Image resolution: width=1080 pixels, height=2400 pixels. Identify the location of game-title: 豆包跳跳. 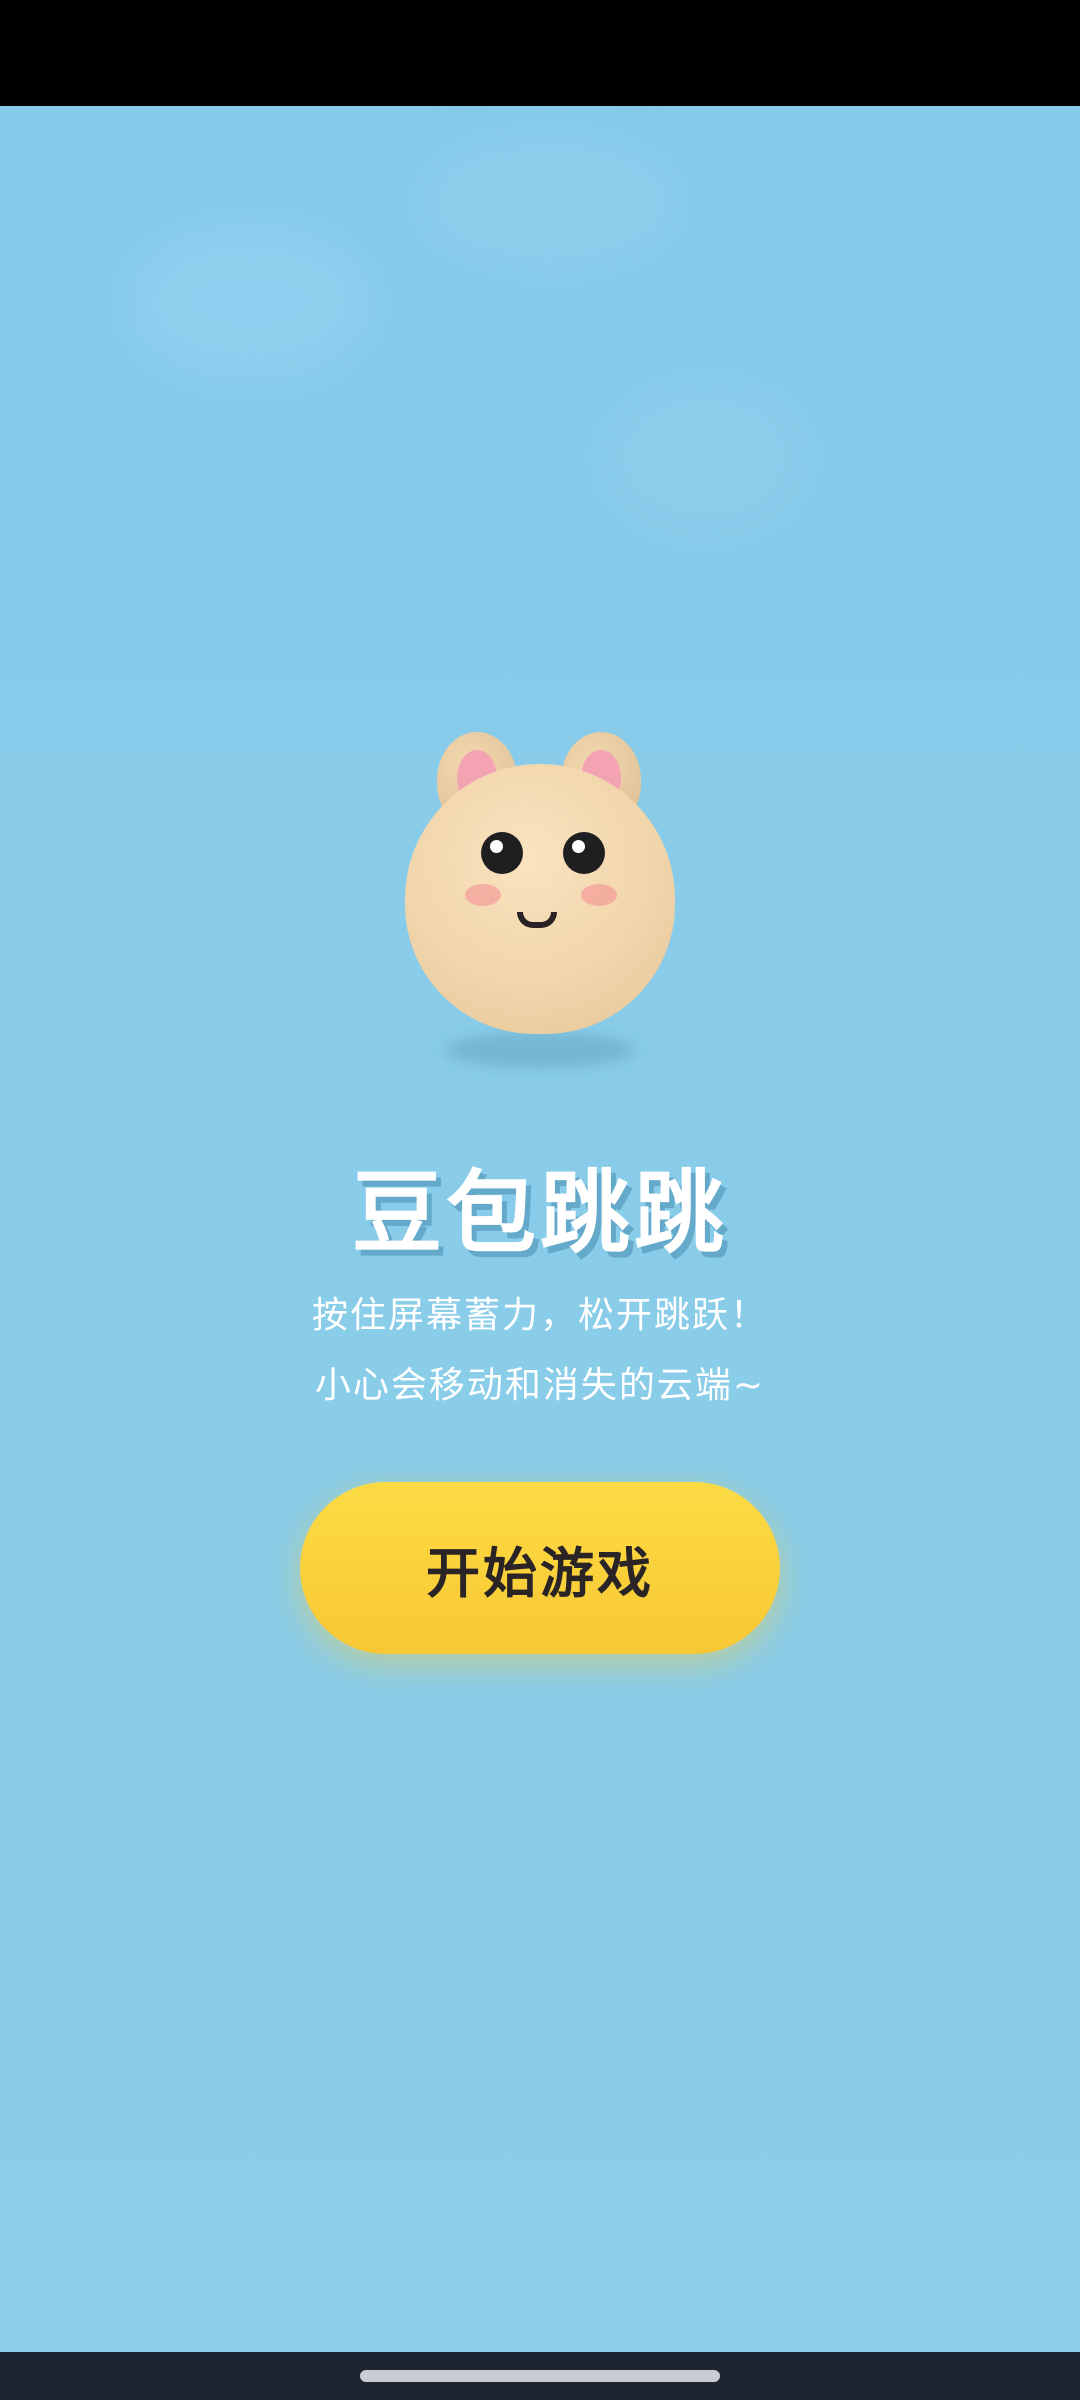
(540, 1213).